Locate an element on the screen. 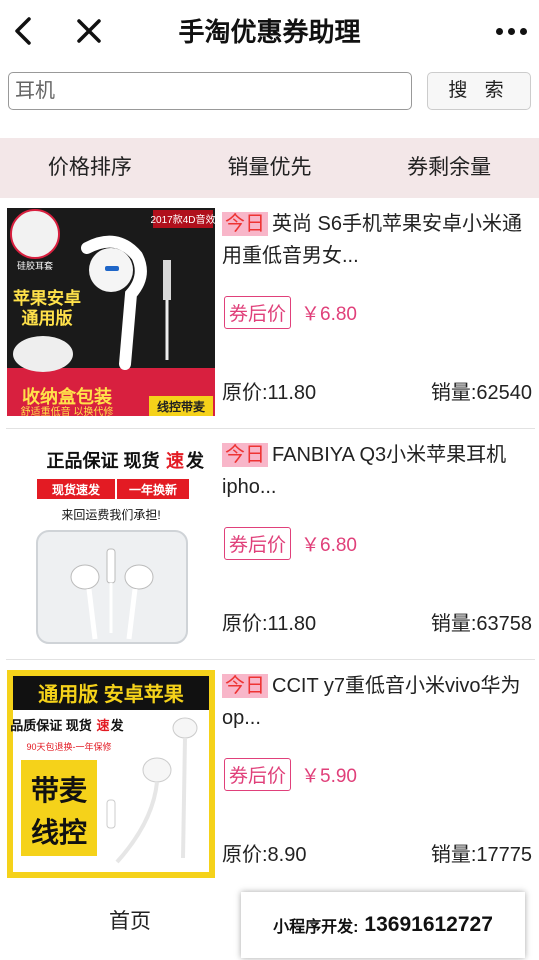 This screenshot has height=960, width=539. promo-banner: 小程序开发: 13691612727 is located at coordinates (383, 925).